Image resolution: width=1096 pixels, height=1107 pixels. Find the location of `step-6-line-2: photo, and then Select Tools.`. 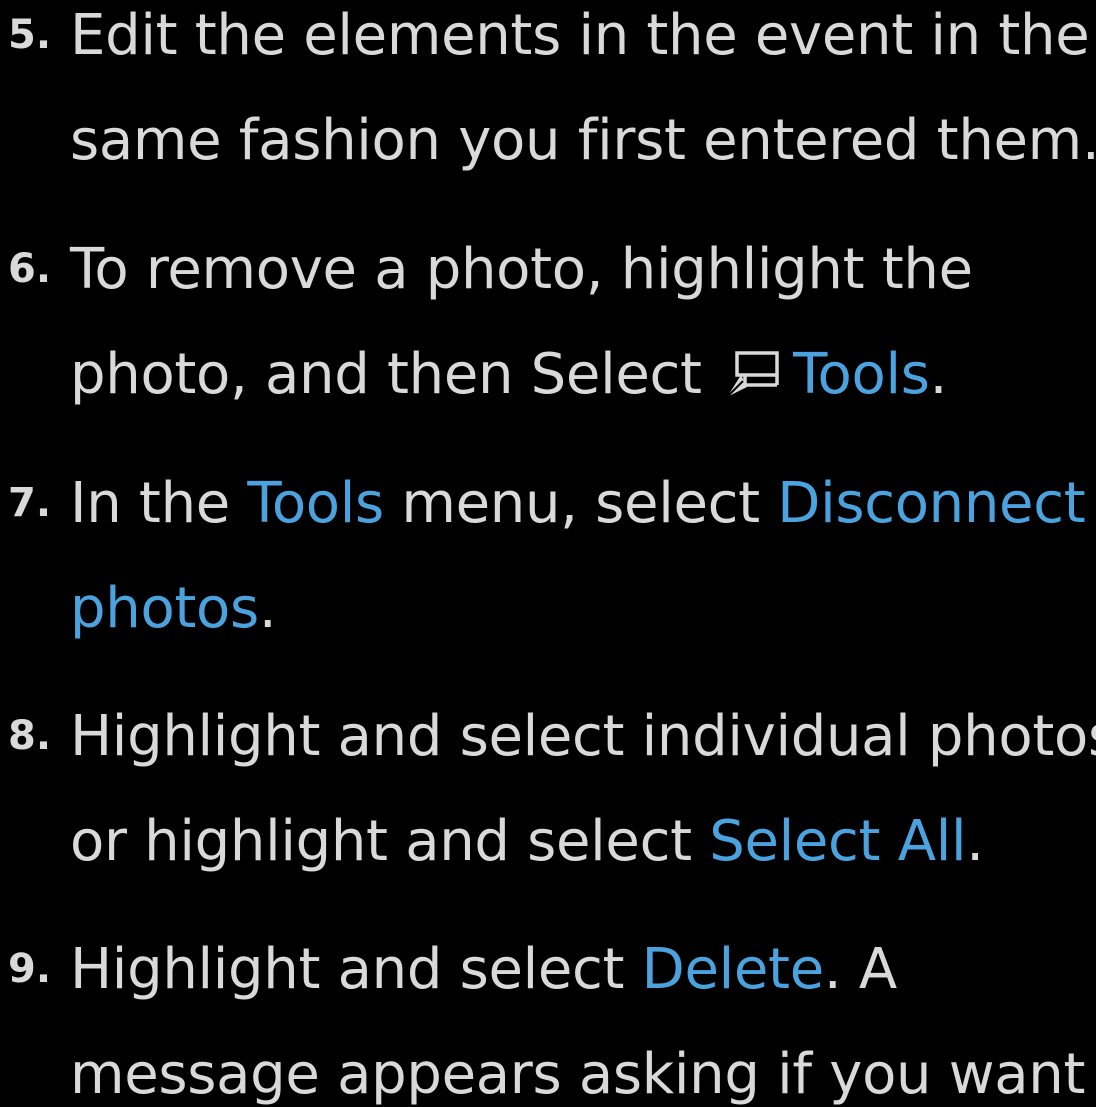

step-6-line-2: photo, and then Select Tools. is located at coordinates (508, 375).